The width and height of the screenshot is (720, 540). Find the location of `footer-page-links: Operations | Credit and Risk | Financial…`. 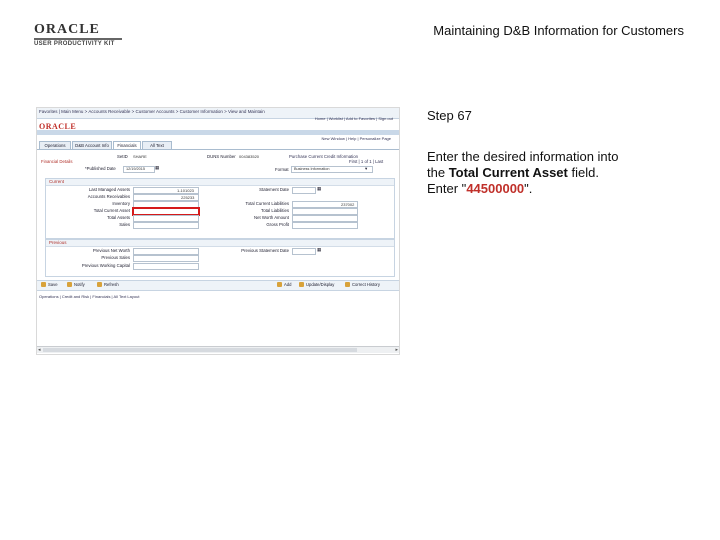

footer-page-links: Operations | Credit and Risk | Financial… is located at coordinates (89, 296).